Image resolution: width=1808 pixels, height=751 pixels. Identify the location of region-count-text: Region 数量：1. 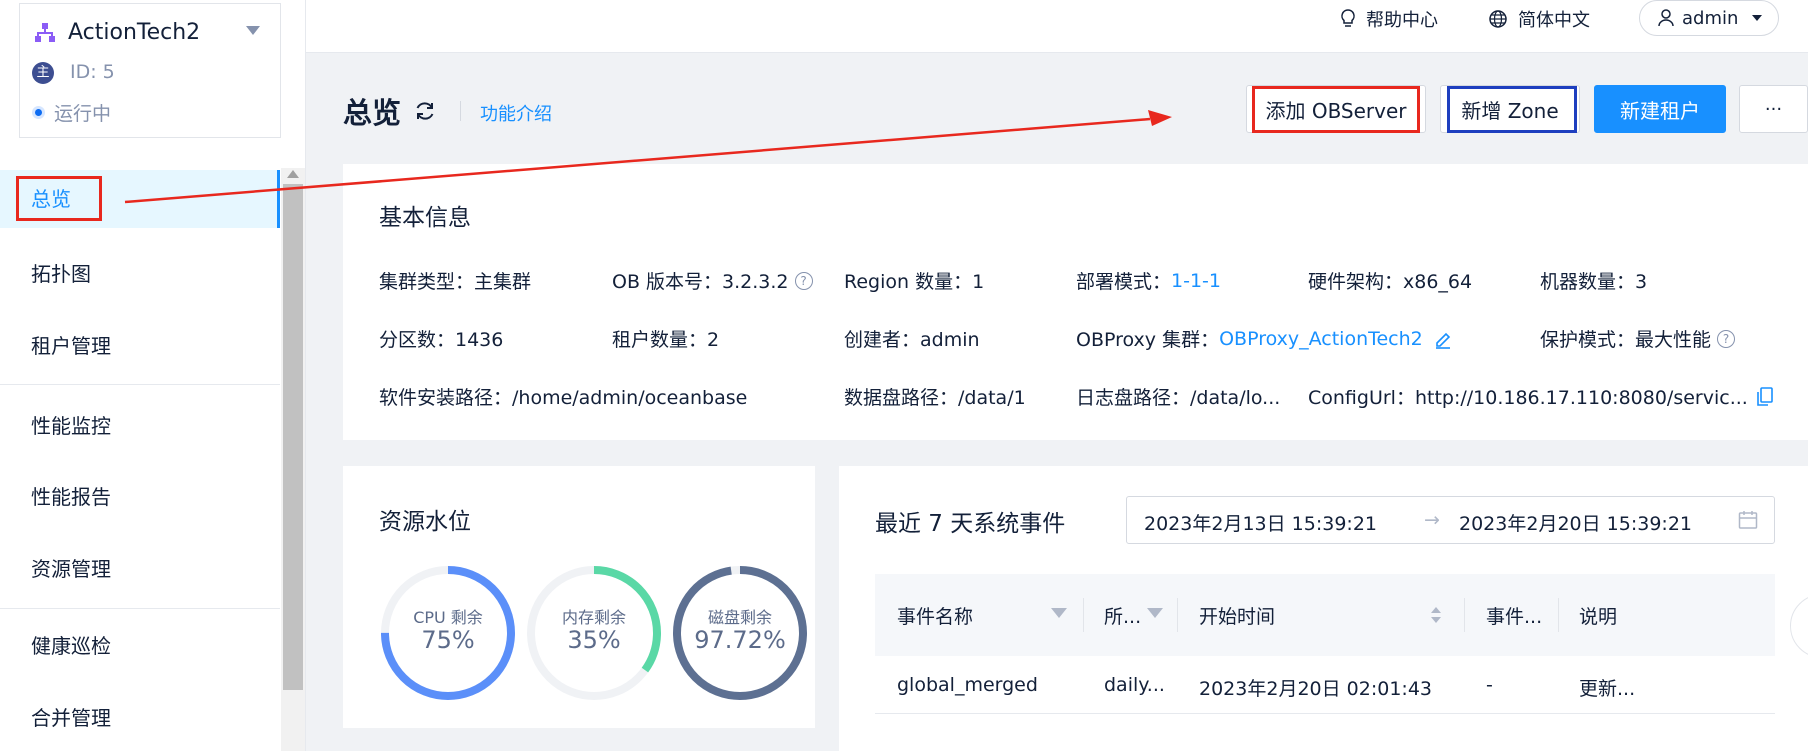
(914, 282).